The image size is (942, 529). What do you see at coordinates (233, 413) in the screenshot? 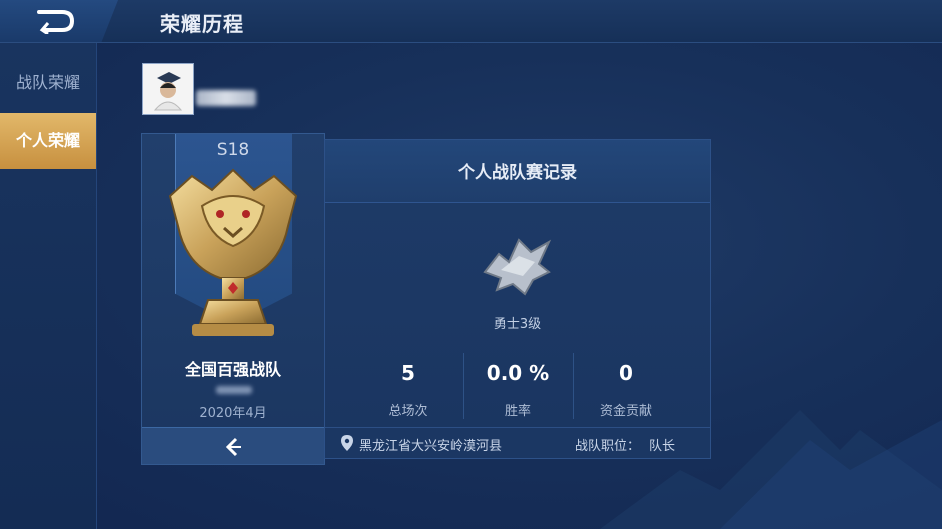
I see `award-date: 2020年4月` at bounding box center [233, 413].